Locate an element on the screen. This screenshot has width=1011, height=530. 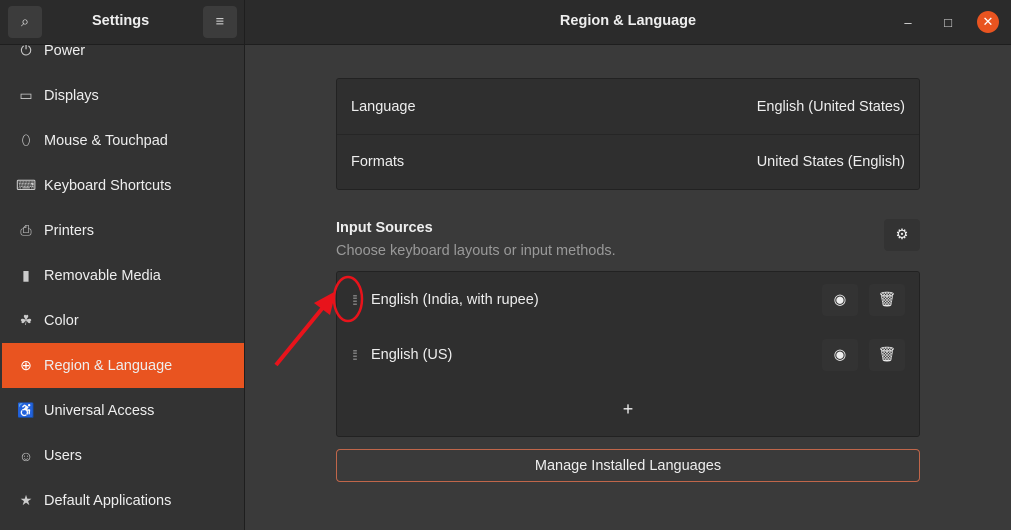
sidebar-item: ⊕ Region & Language is located at coordinates (123, 365).